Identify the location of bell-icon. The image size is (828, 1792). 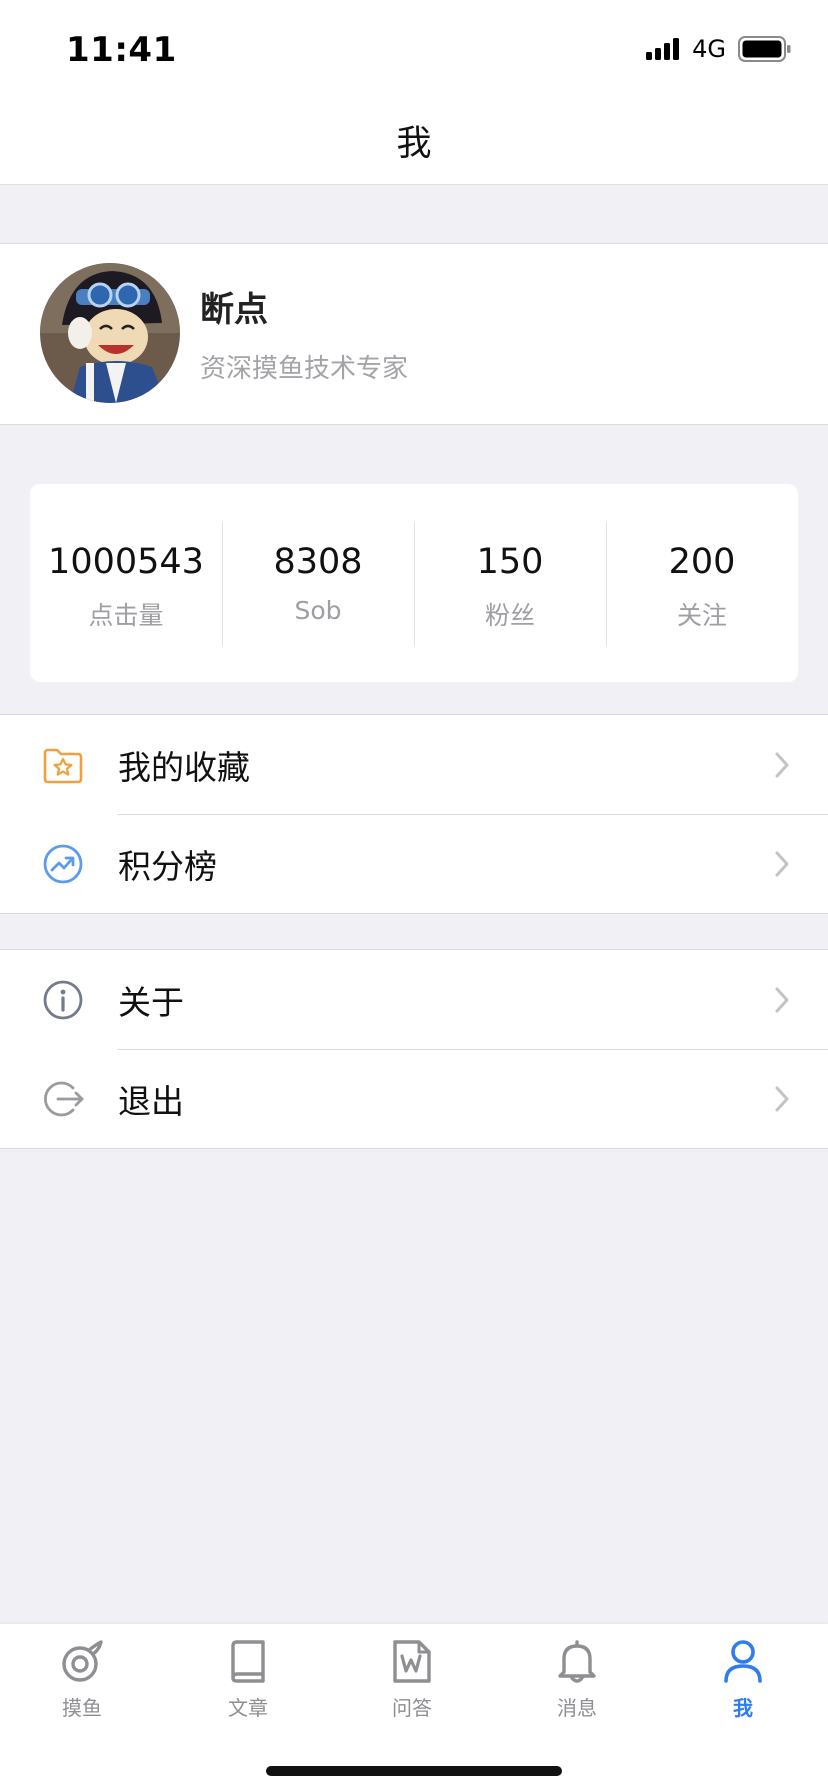
(577, 1661).